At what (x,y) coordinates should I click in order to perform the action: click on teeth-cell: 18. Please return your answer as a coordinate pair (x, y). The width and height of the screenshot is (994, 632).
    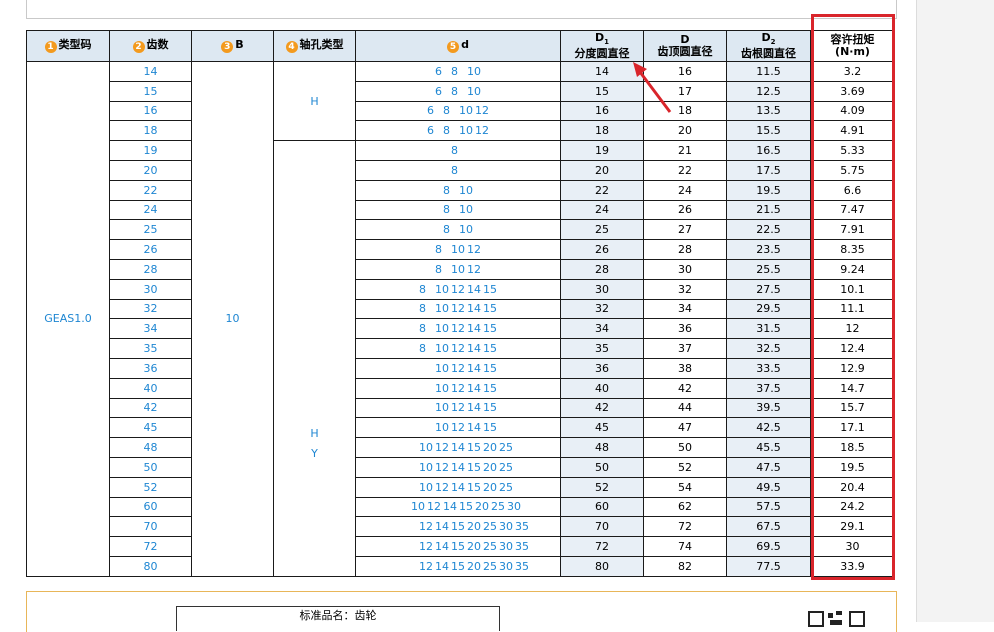
    Looking at the image, I should click on (150, 131).